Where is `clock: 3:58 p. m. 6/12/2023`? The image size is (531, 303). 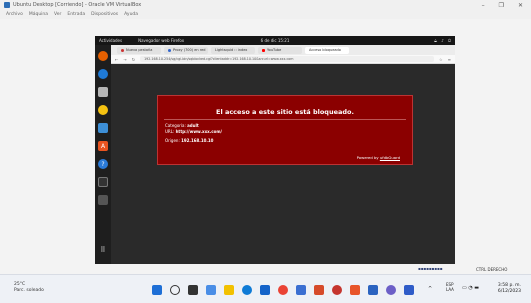
clock: 3:58 p. m. 6/12/2023 is located at coordinates (509, 289).